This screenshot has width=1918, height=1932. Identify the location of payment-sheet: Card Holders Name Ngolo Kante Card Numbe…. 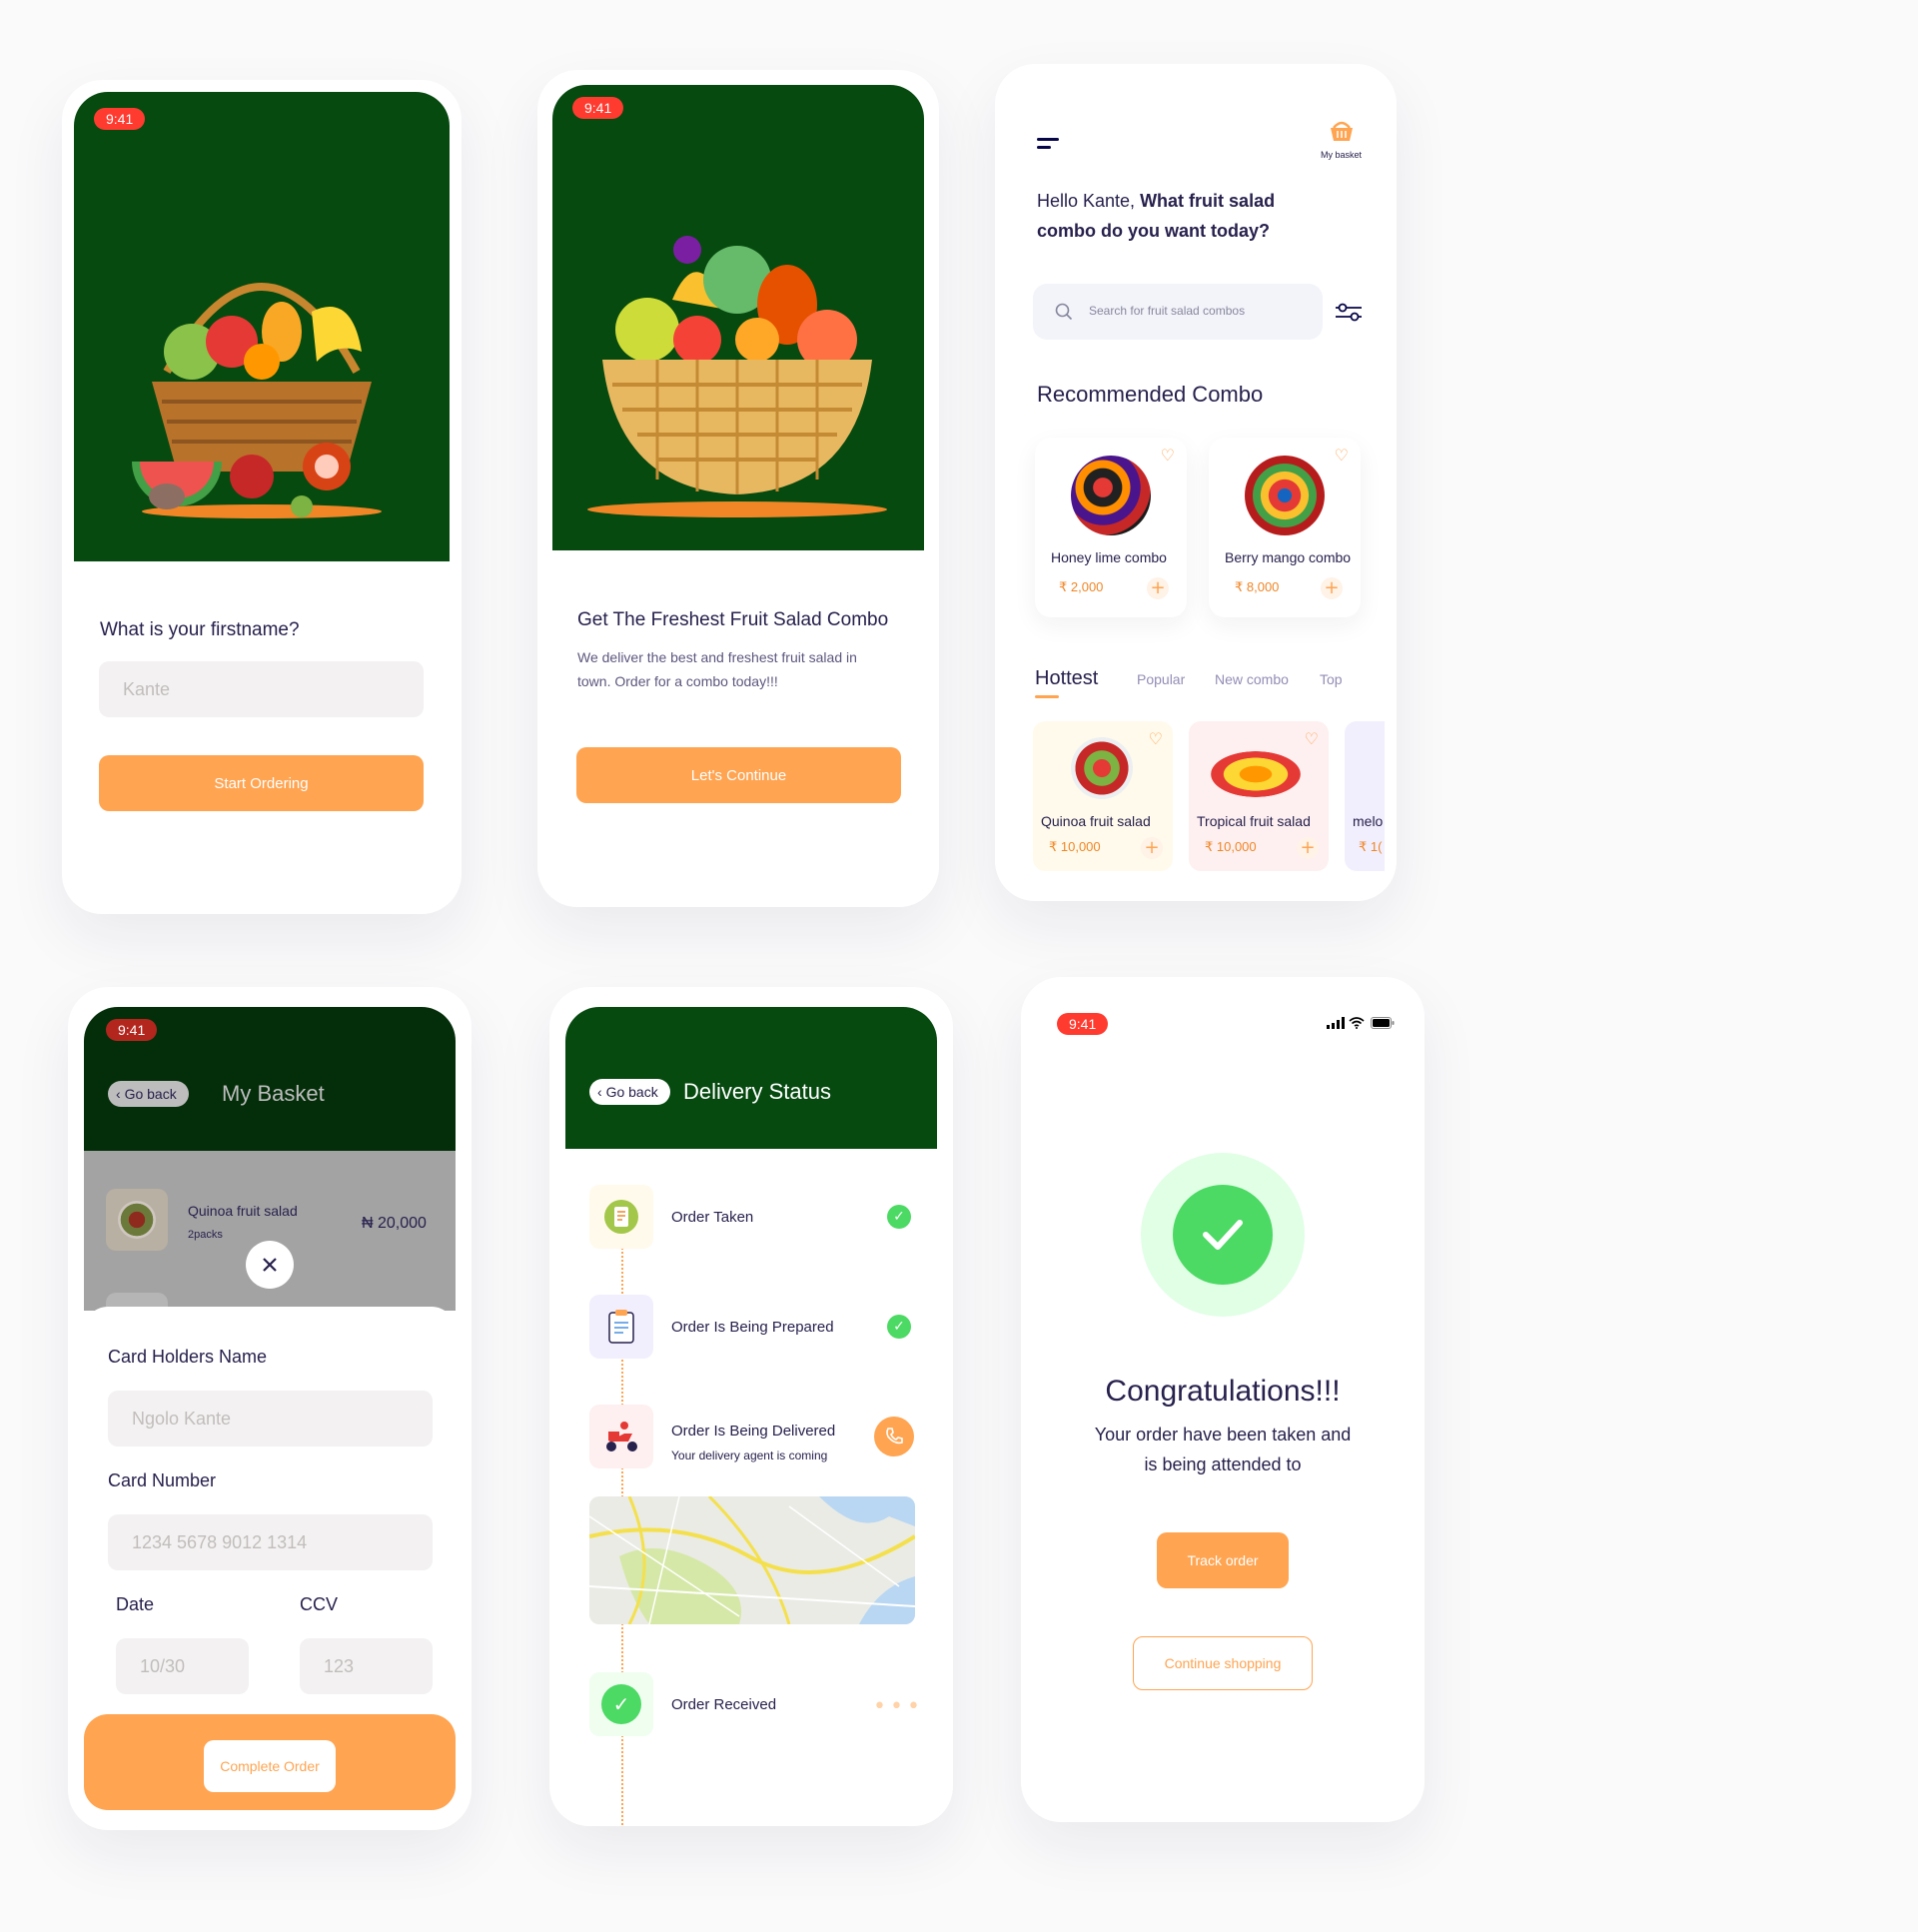
(270, 1566).